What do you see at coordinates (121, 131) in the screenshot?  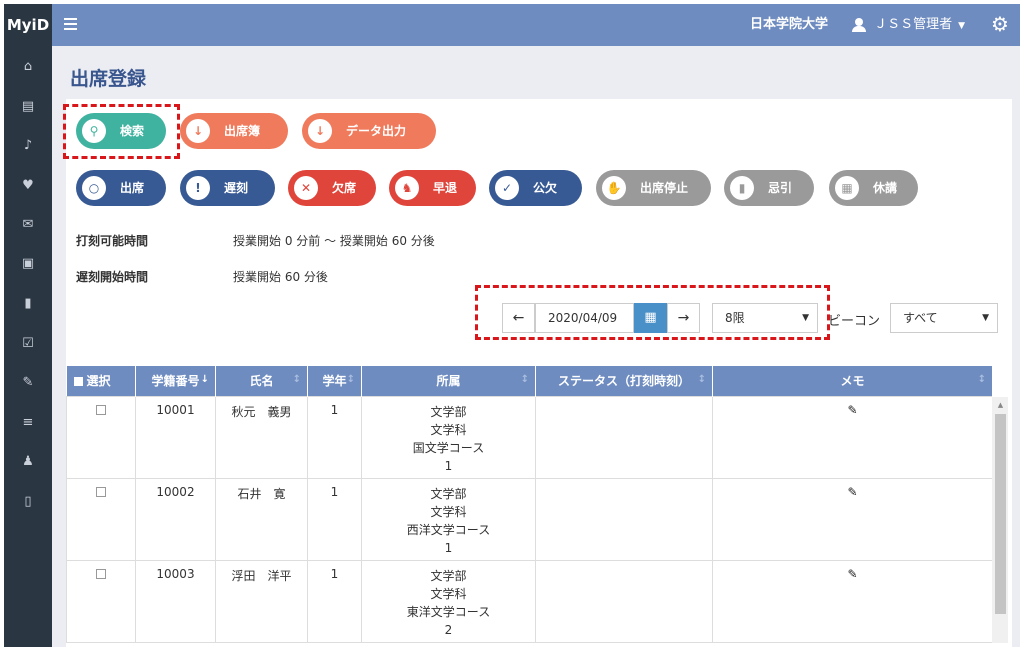 I see `highlight-search` at bounding box center [121, 131].